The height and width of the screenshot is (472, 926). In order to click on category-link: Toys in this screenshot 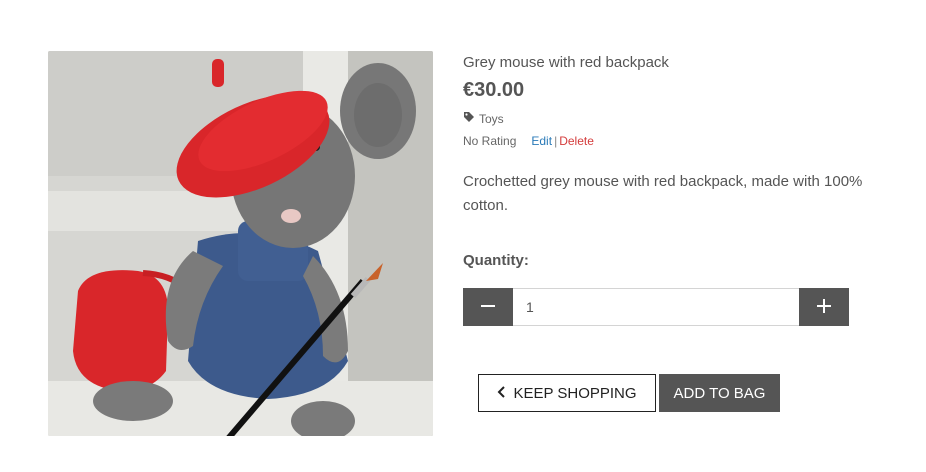, I will do `click(491, 119)`.